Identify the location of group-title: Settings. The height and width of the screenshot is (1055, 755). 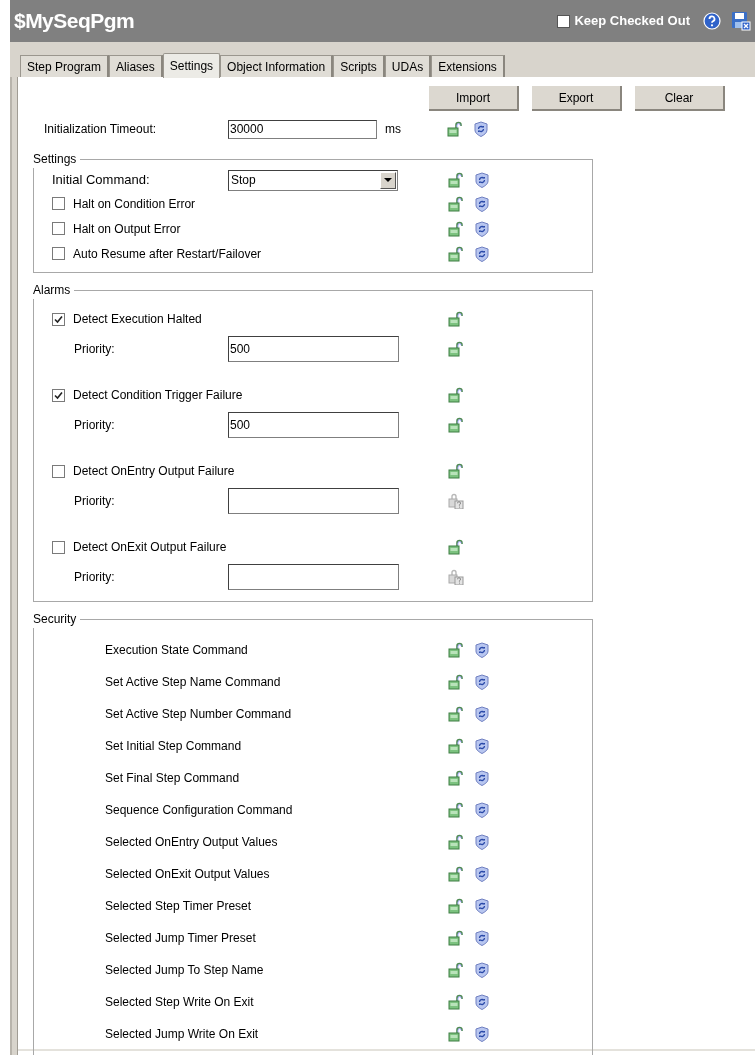
(55, 159).